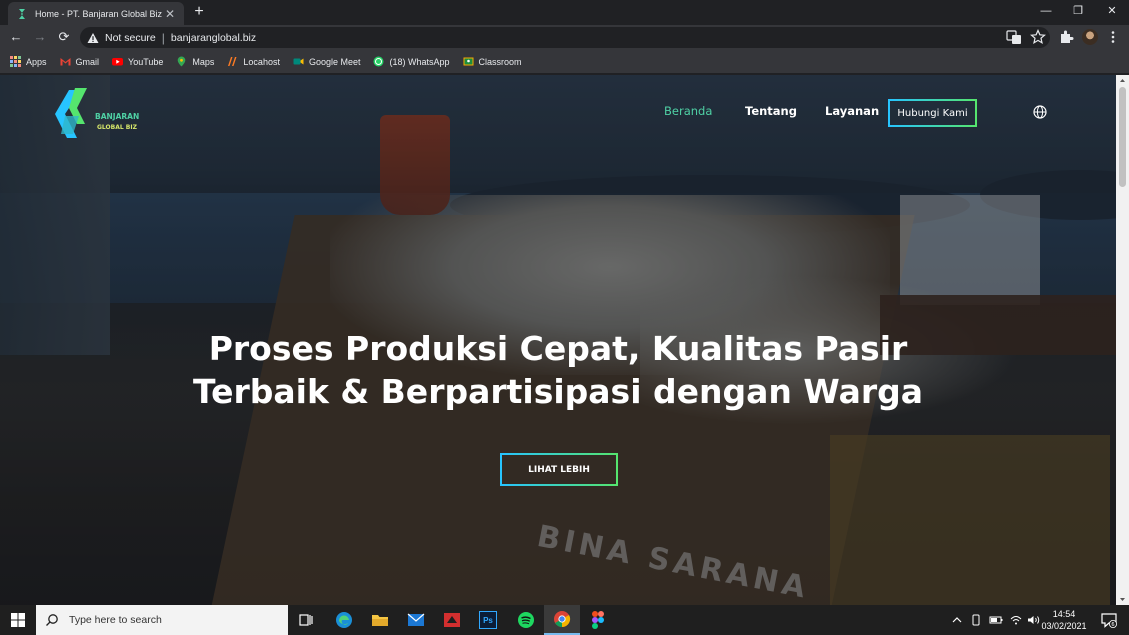  What do you see at coordinates (21, 13) in the screenshot?
I see `site-favicon-icon` at bounding box center [21, 13].